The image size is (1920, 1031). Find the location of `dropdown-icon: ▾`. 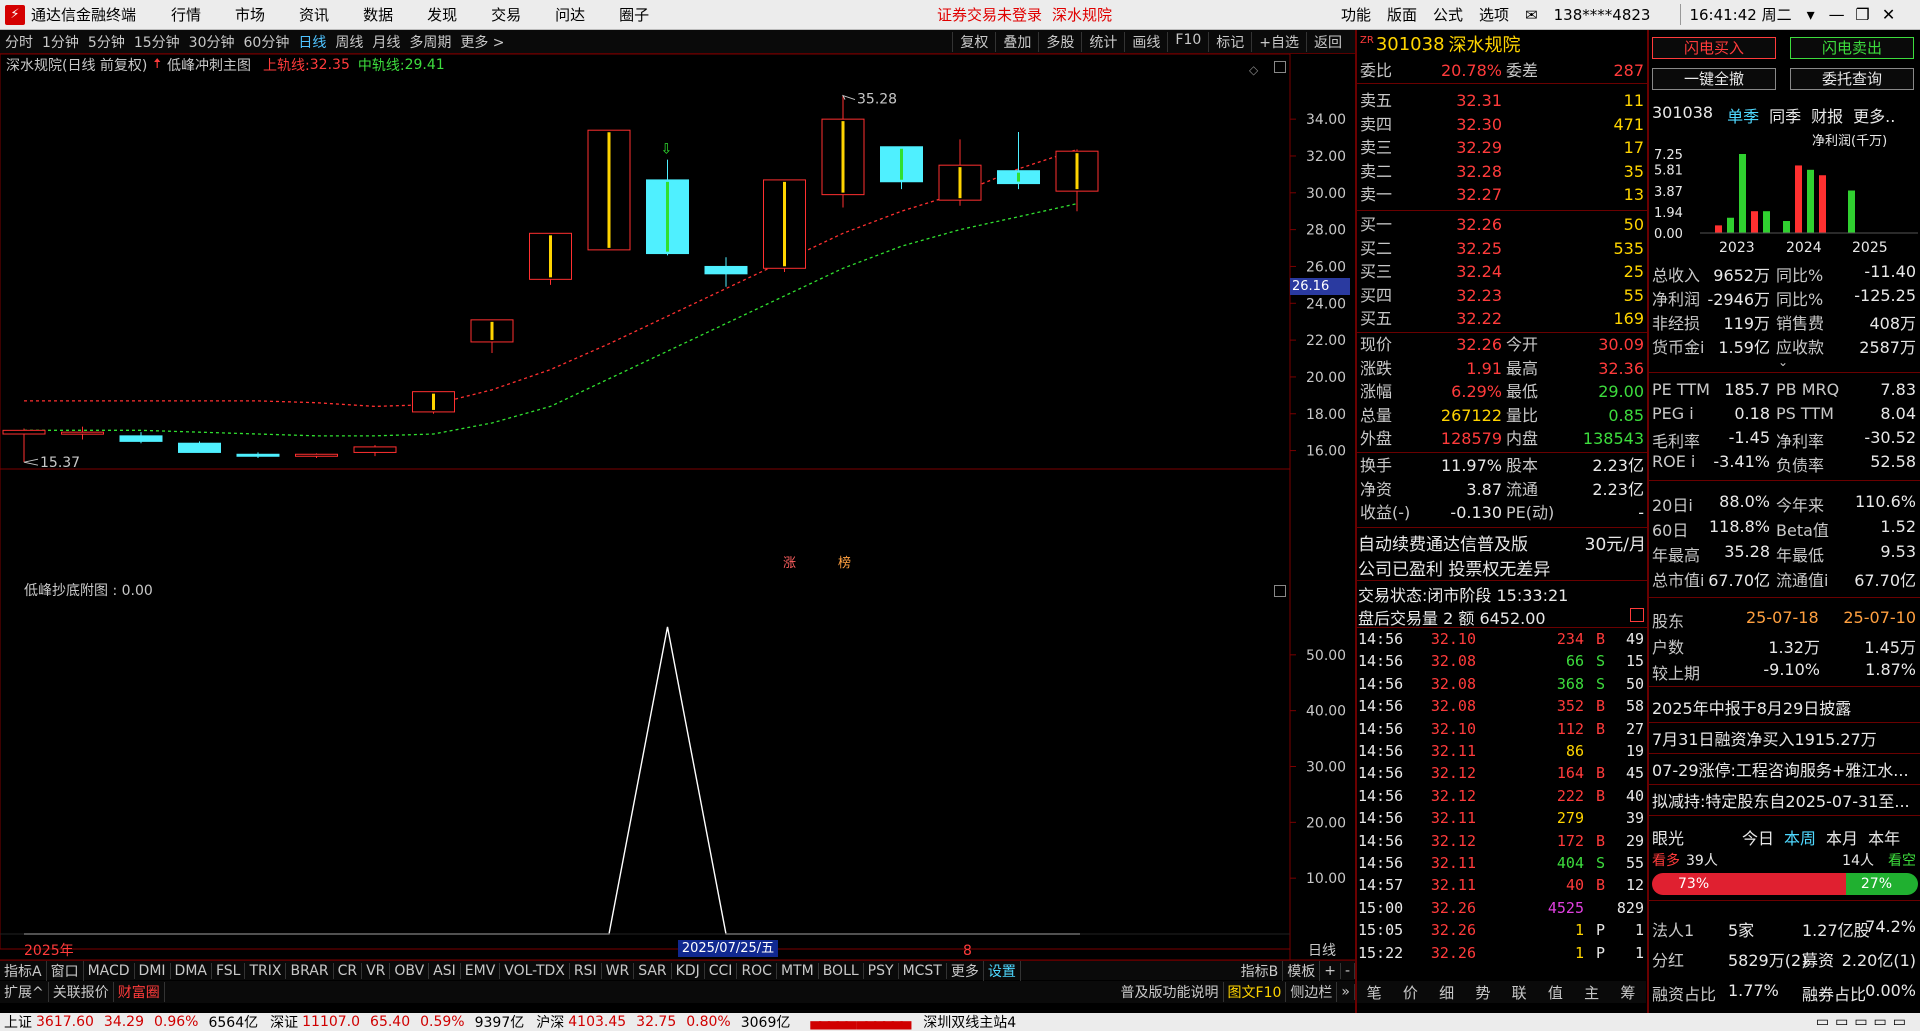

dropdown-icon: ▾ is located at coordinates (1811, 14).